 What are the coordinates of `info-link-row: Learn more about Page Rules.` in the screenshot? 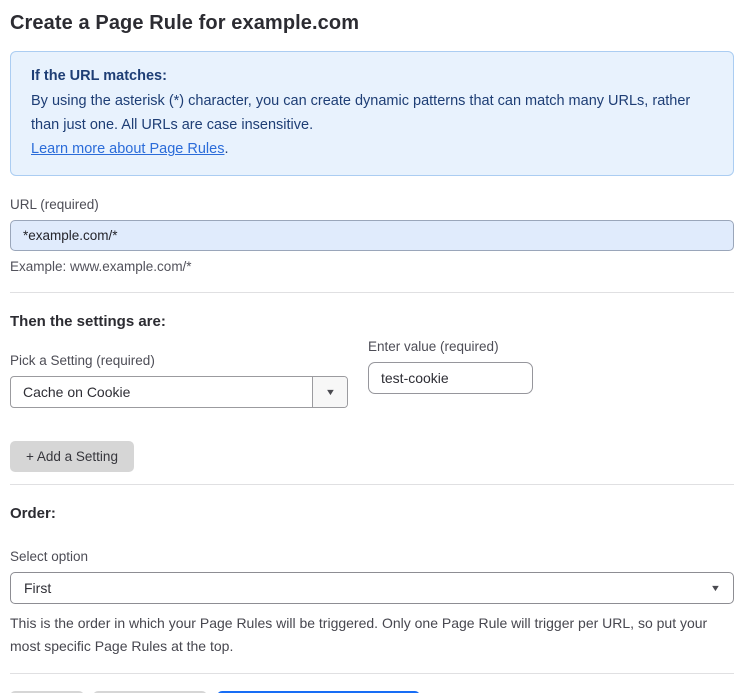 It's located at (372, 149).